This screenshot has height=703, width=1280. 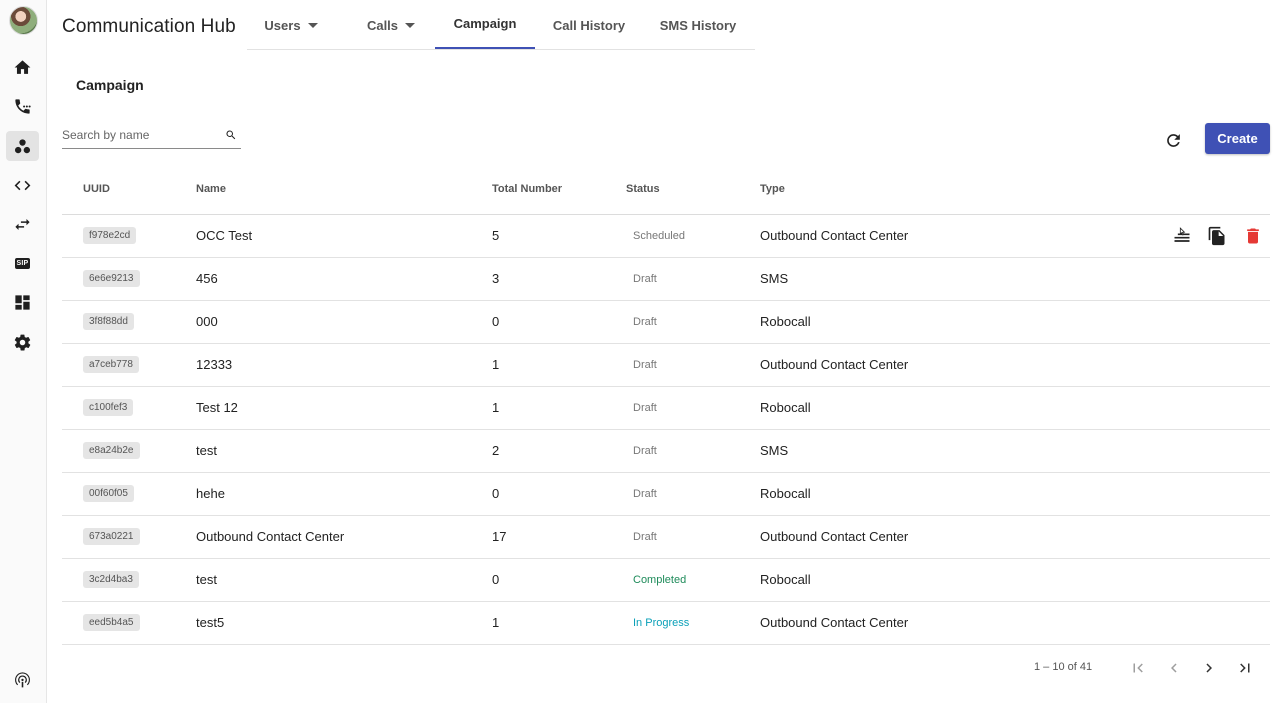 What do you see at coordinates (666, 322) in the screenshot?
I see `table-row: 3f8f88dd 000 0 Draft Robocall` at bounding box center [666, 322].